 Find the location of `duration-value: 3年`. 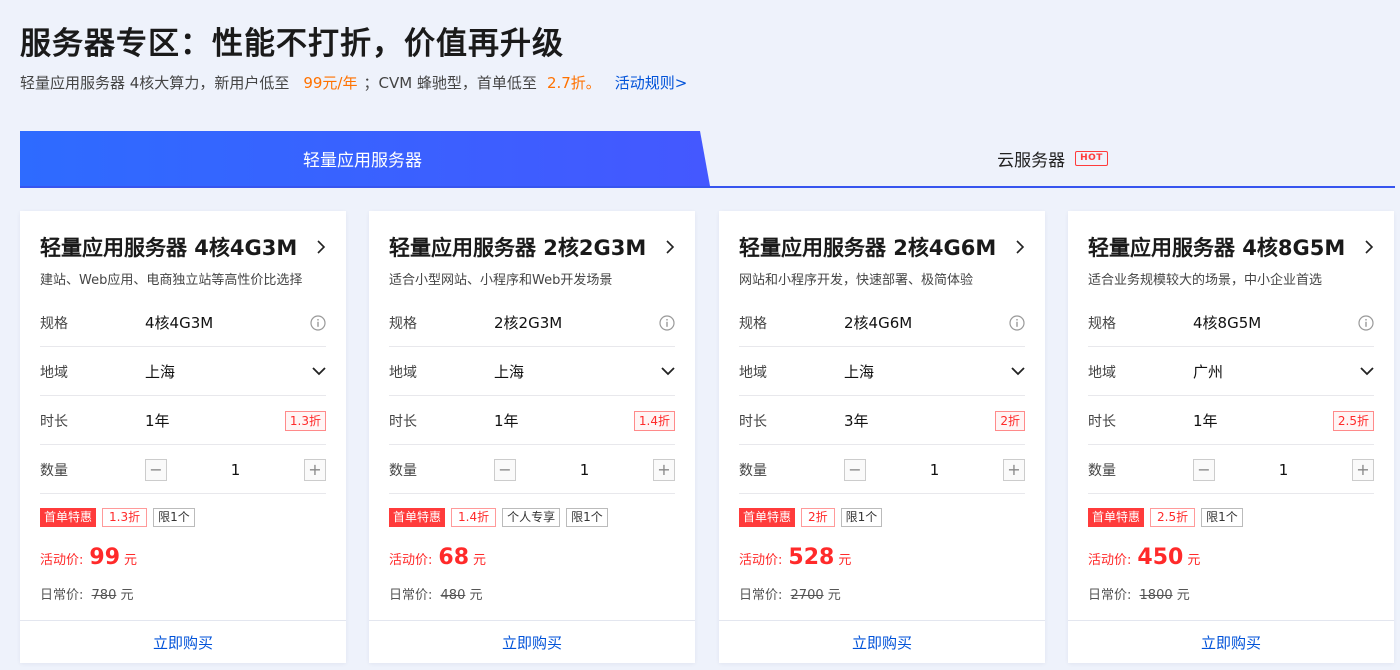

duration-value: 3年 is located at coordinates (919, 420).